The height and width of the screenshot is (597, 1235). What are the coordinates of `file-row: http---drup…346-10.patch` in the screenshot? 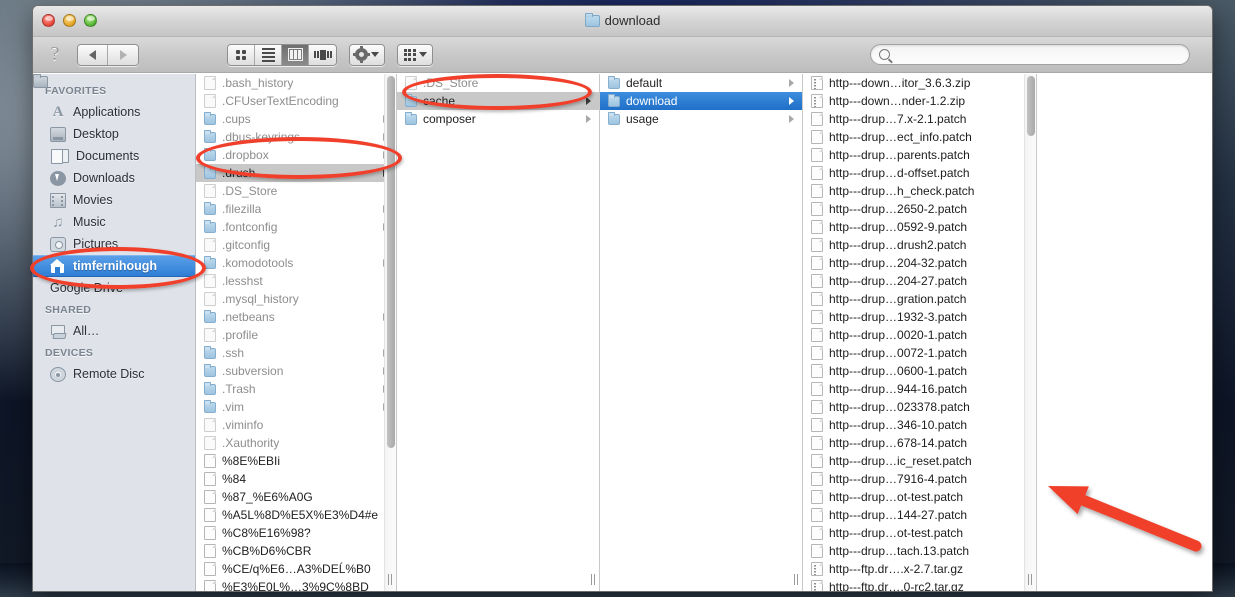 It's located at (919, 425).